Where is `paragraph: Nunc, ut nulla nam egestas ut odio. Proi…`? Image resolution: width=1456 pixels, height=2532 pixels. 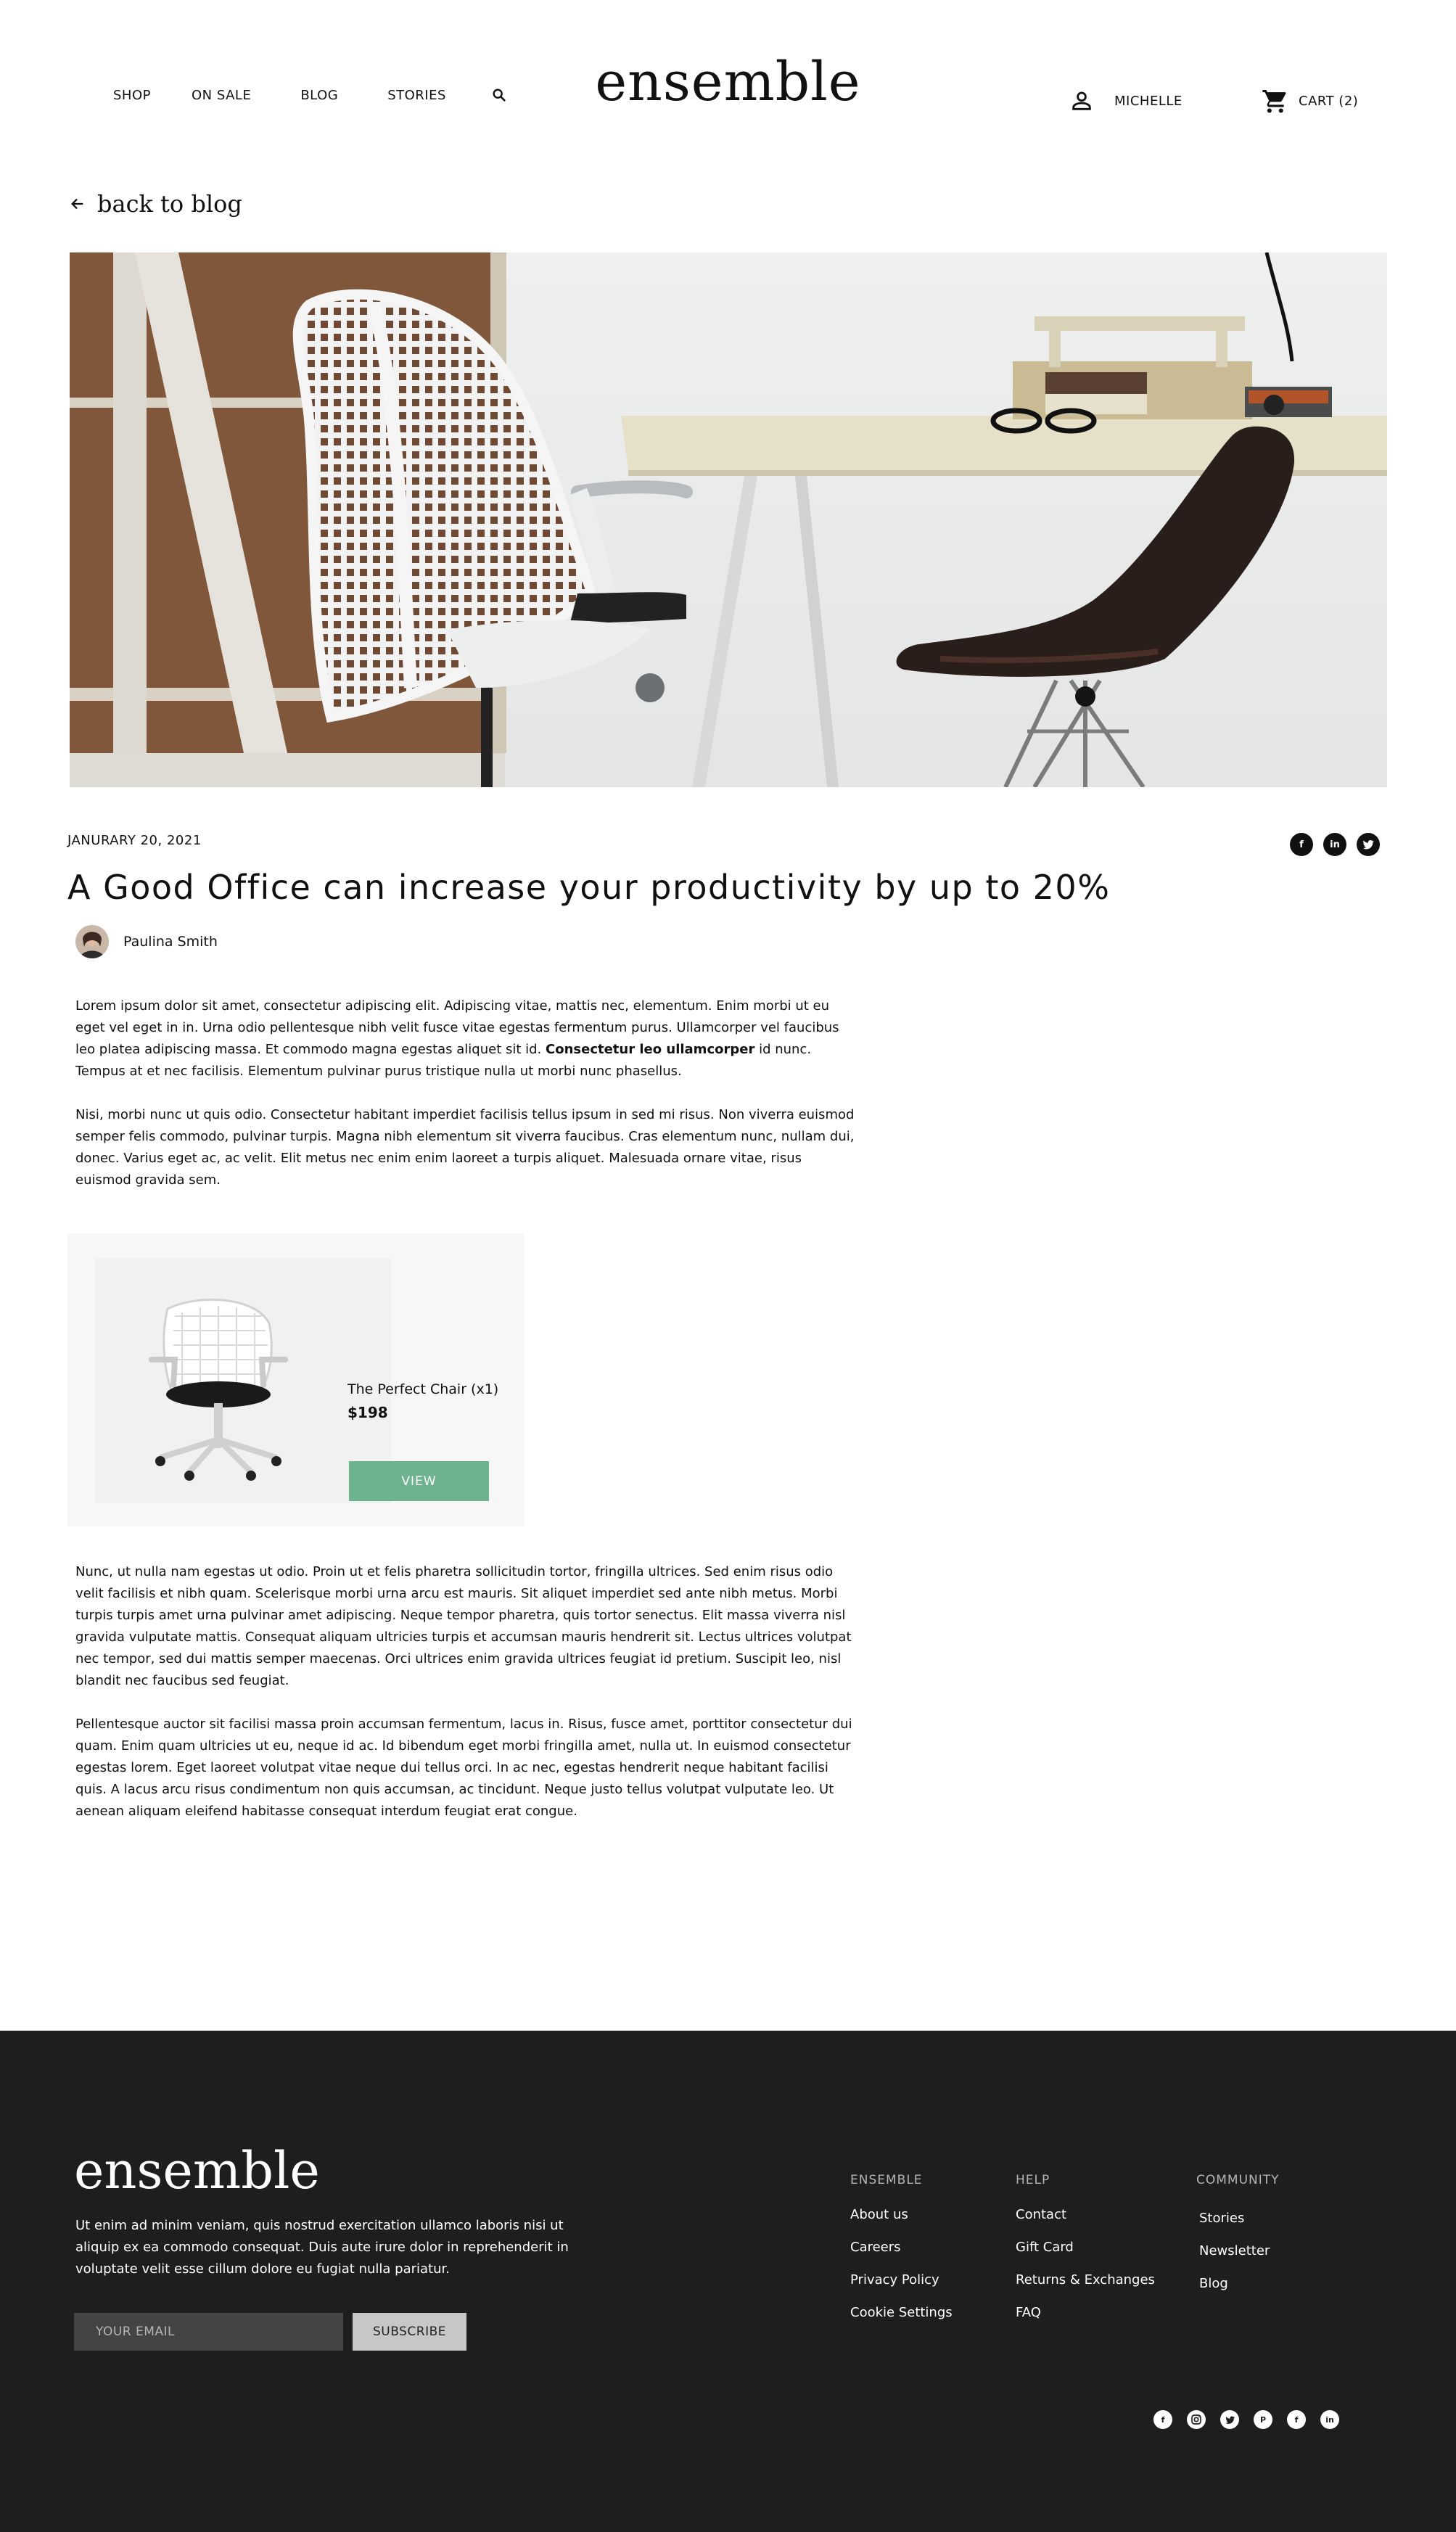 paragraph: Nunc, ut nulla nam egestas ut odio. Proi… is located at coordinates (464, 1626).